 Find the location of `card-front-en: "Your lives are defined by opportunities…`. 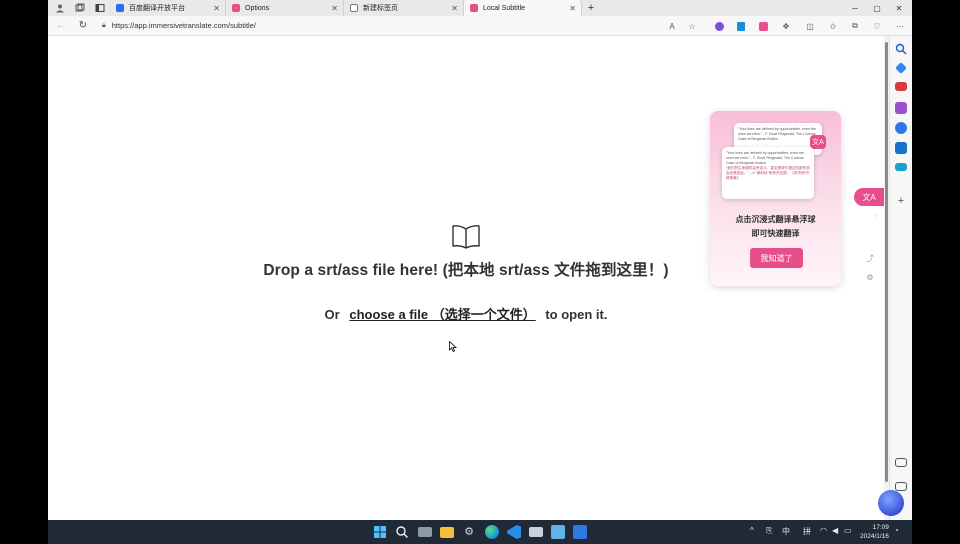

card-front-en: "Your lives are defined by opportunities… is located at coordinates (765, 158).